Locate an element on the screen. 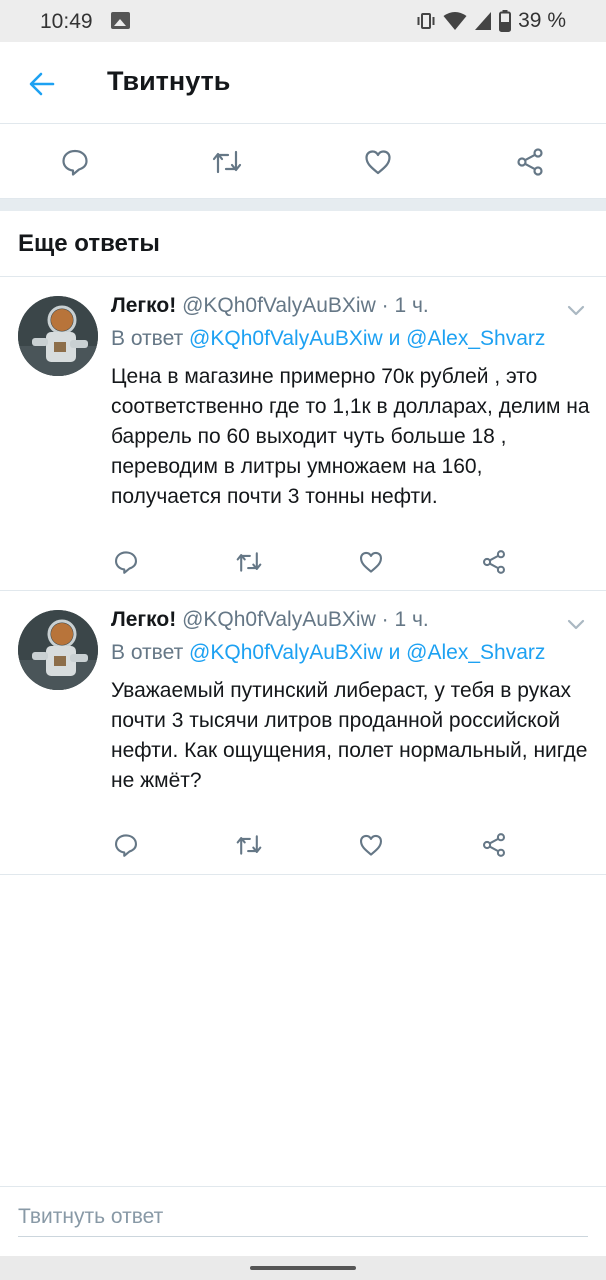 The width and height of the screenshot is (606, 1280). section-title: Еще ответы is located at coordinates (89, 243).